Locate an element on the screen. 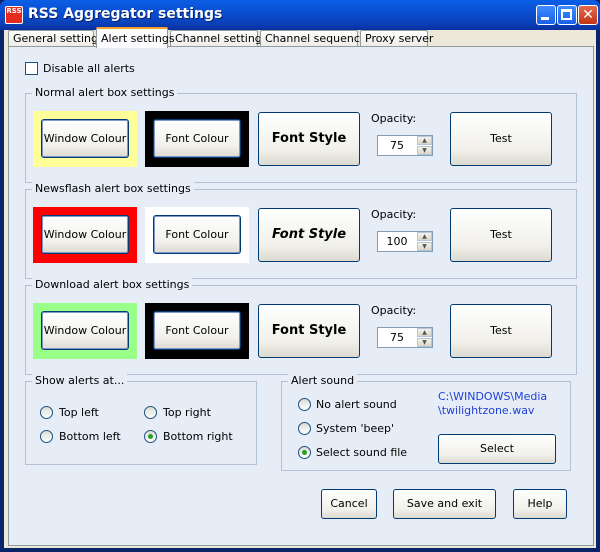  group-title: Newsflash alert box settings is located at coordinates (113, 188).